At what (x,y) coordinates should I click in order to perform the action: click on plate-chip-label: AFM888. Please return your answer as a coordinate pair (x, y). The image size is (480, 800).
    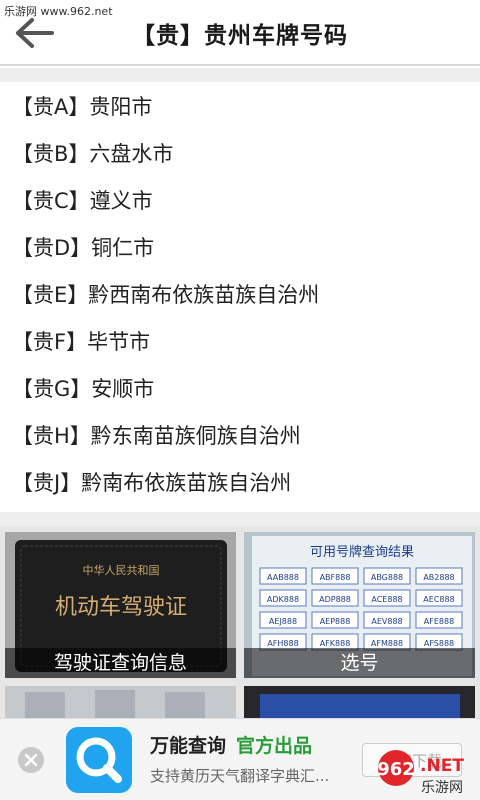
    Looking at the image, I should click on (387, 643).